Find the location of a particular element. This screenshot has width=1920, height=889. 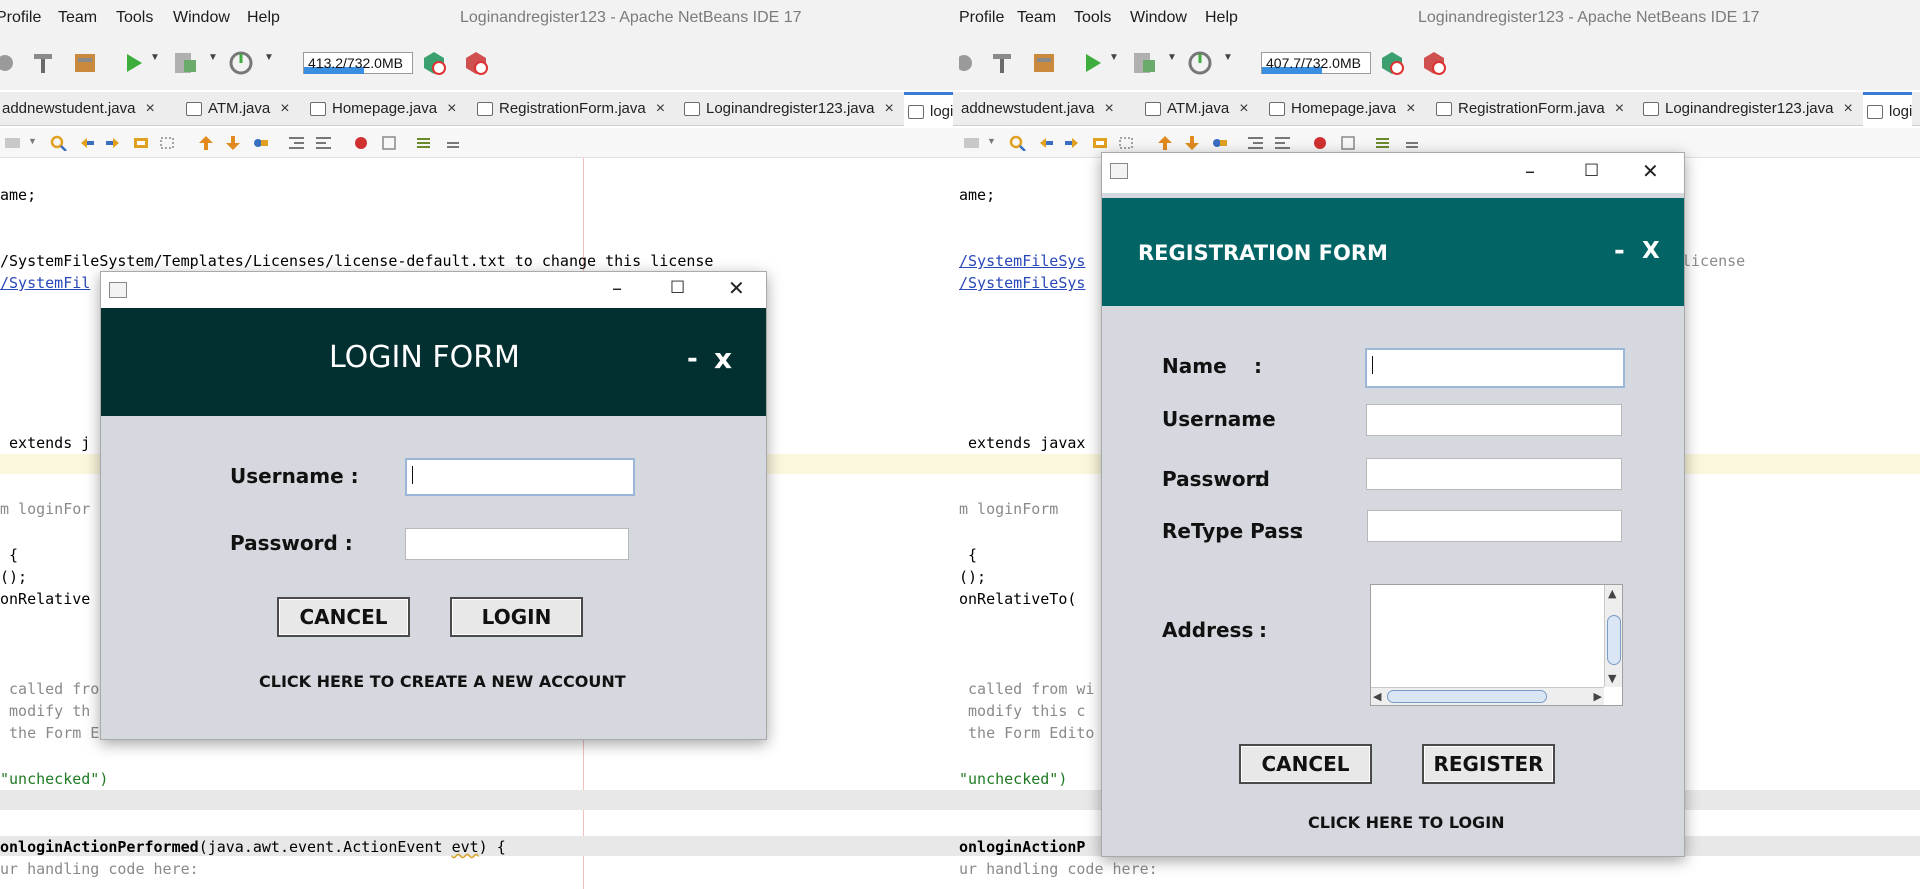

profile-icon is located at coordinates (241, 63).